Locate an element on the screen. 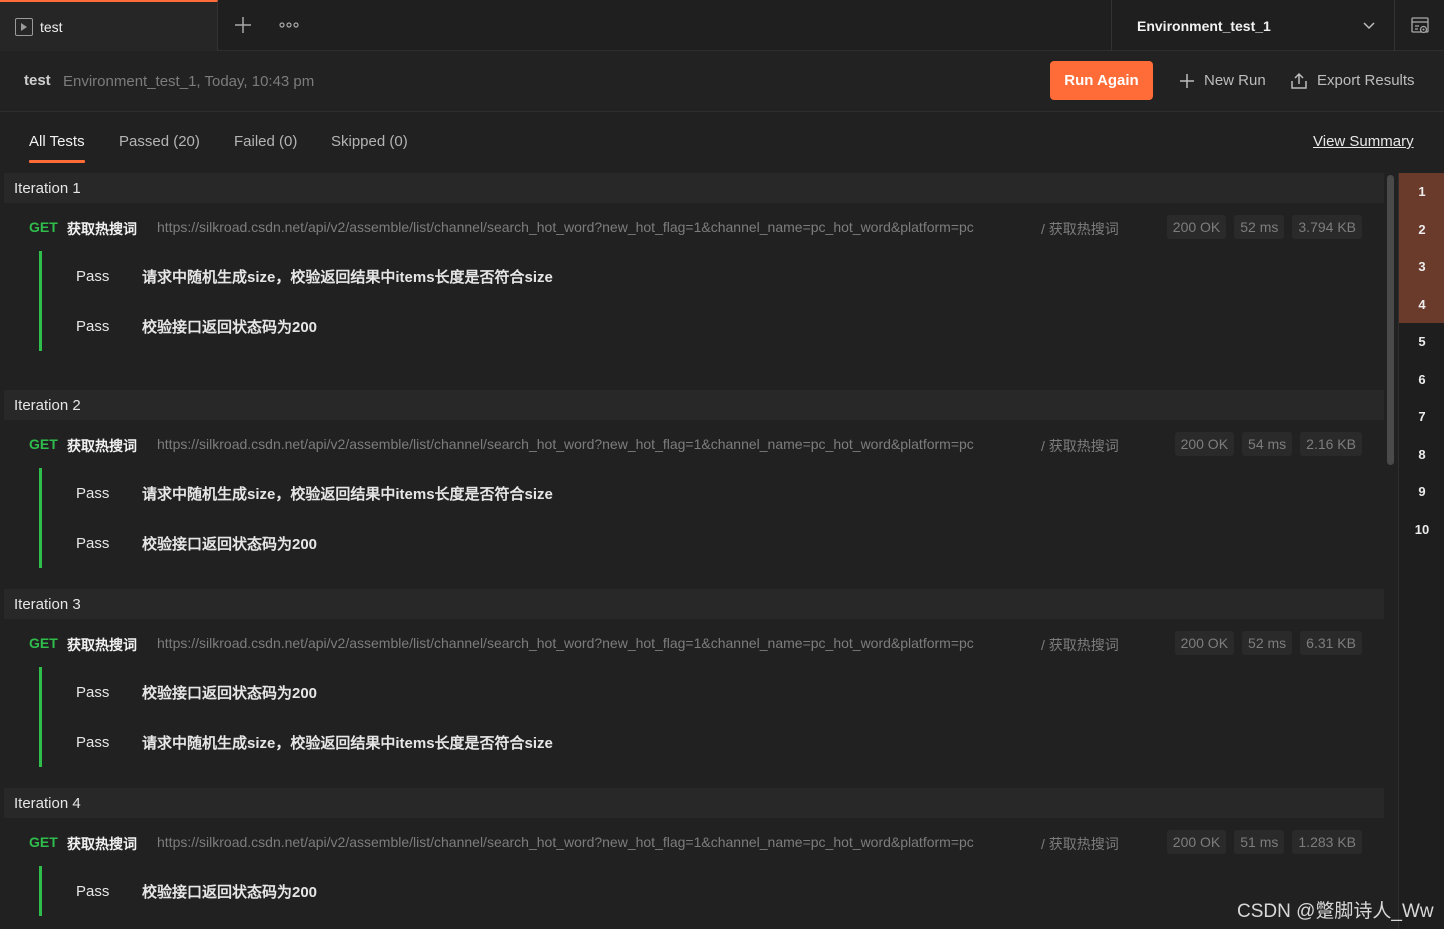 This screenshot has width=1444, height=929. export-results-button: Export Results is located at coordinates (1352, 80).